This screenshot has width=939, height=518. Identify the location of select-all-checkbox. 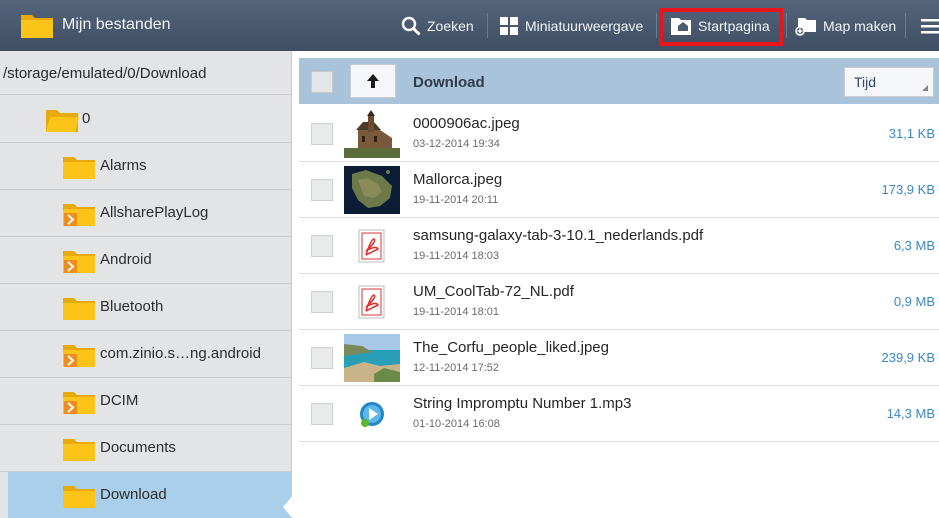
(322, 82).